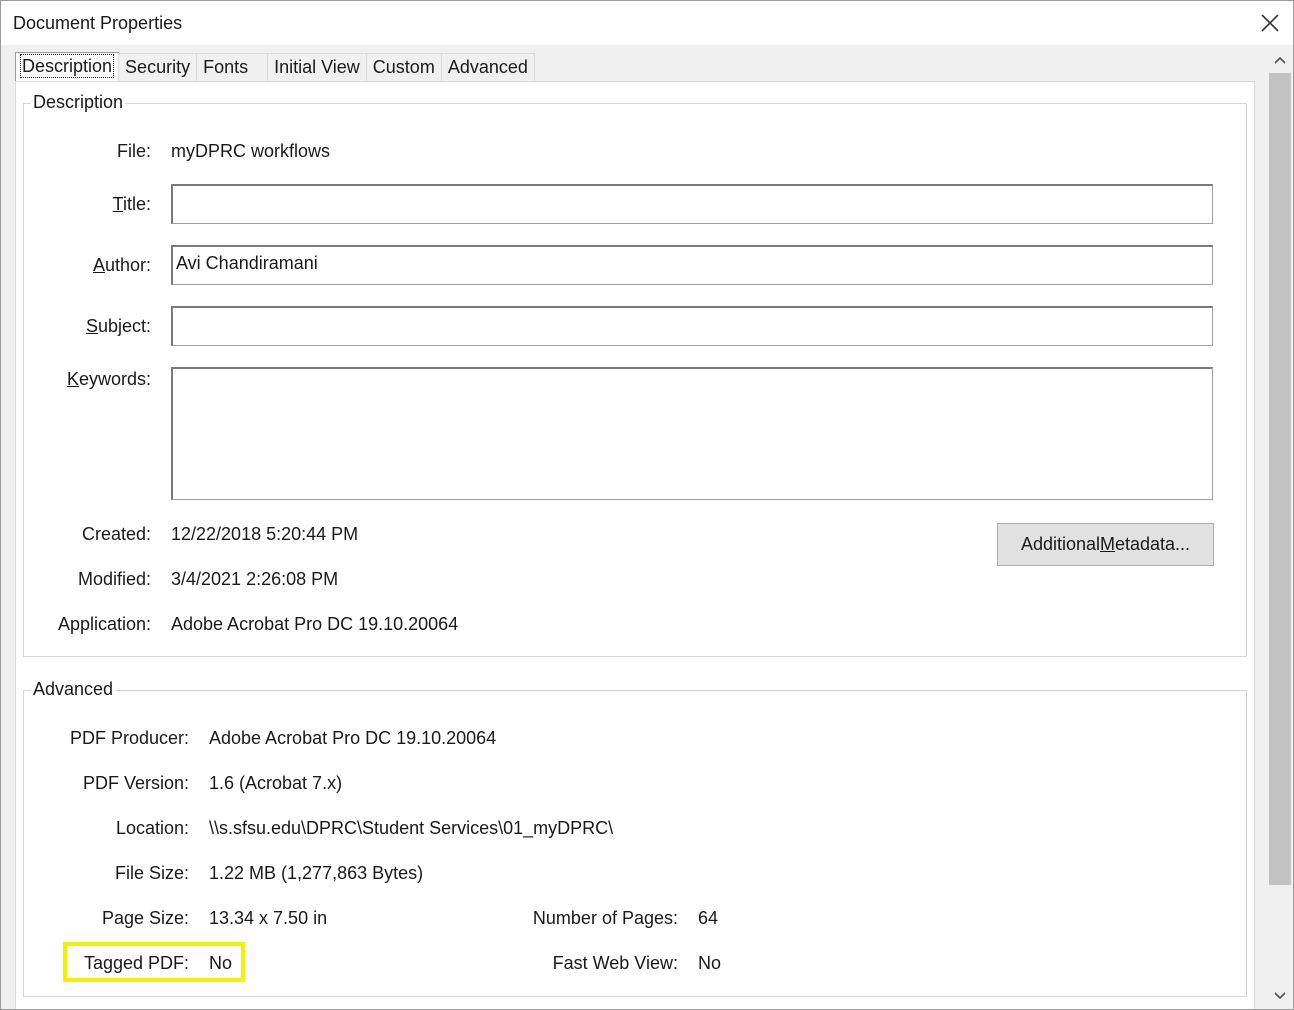 This screenshot has height=1010, width=1294. Describe the element at coordinates (708, 918) in the screenshot. I see `number-of-pages-value: 64` at that location.